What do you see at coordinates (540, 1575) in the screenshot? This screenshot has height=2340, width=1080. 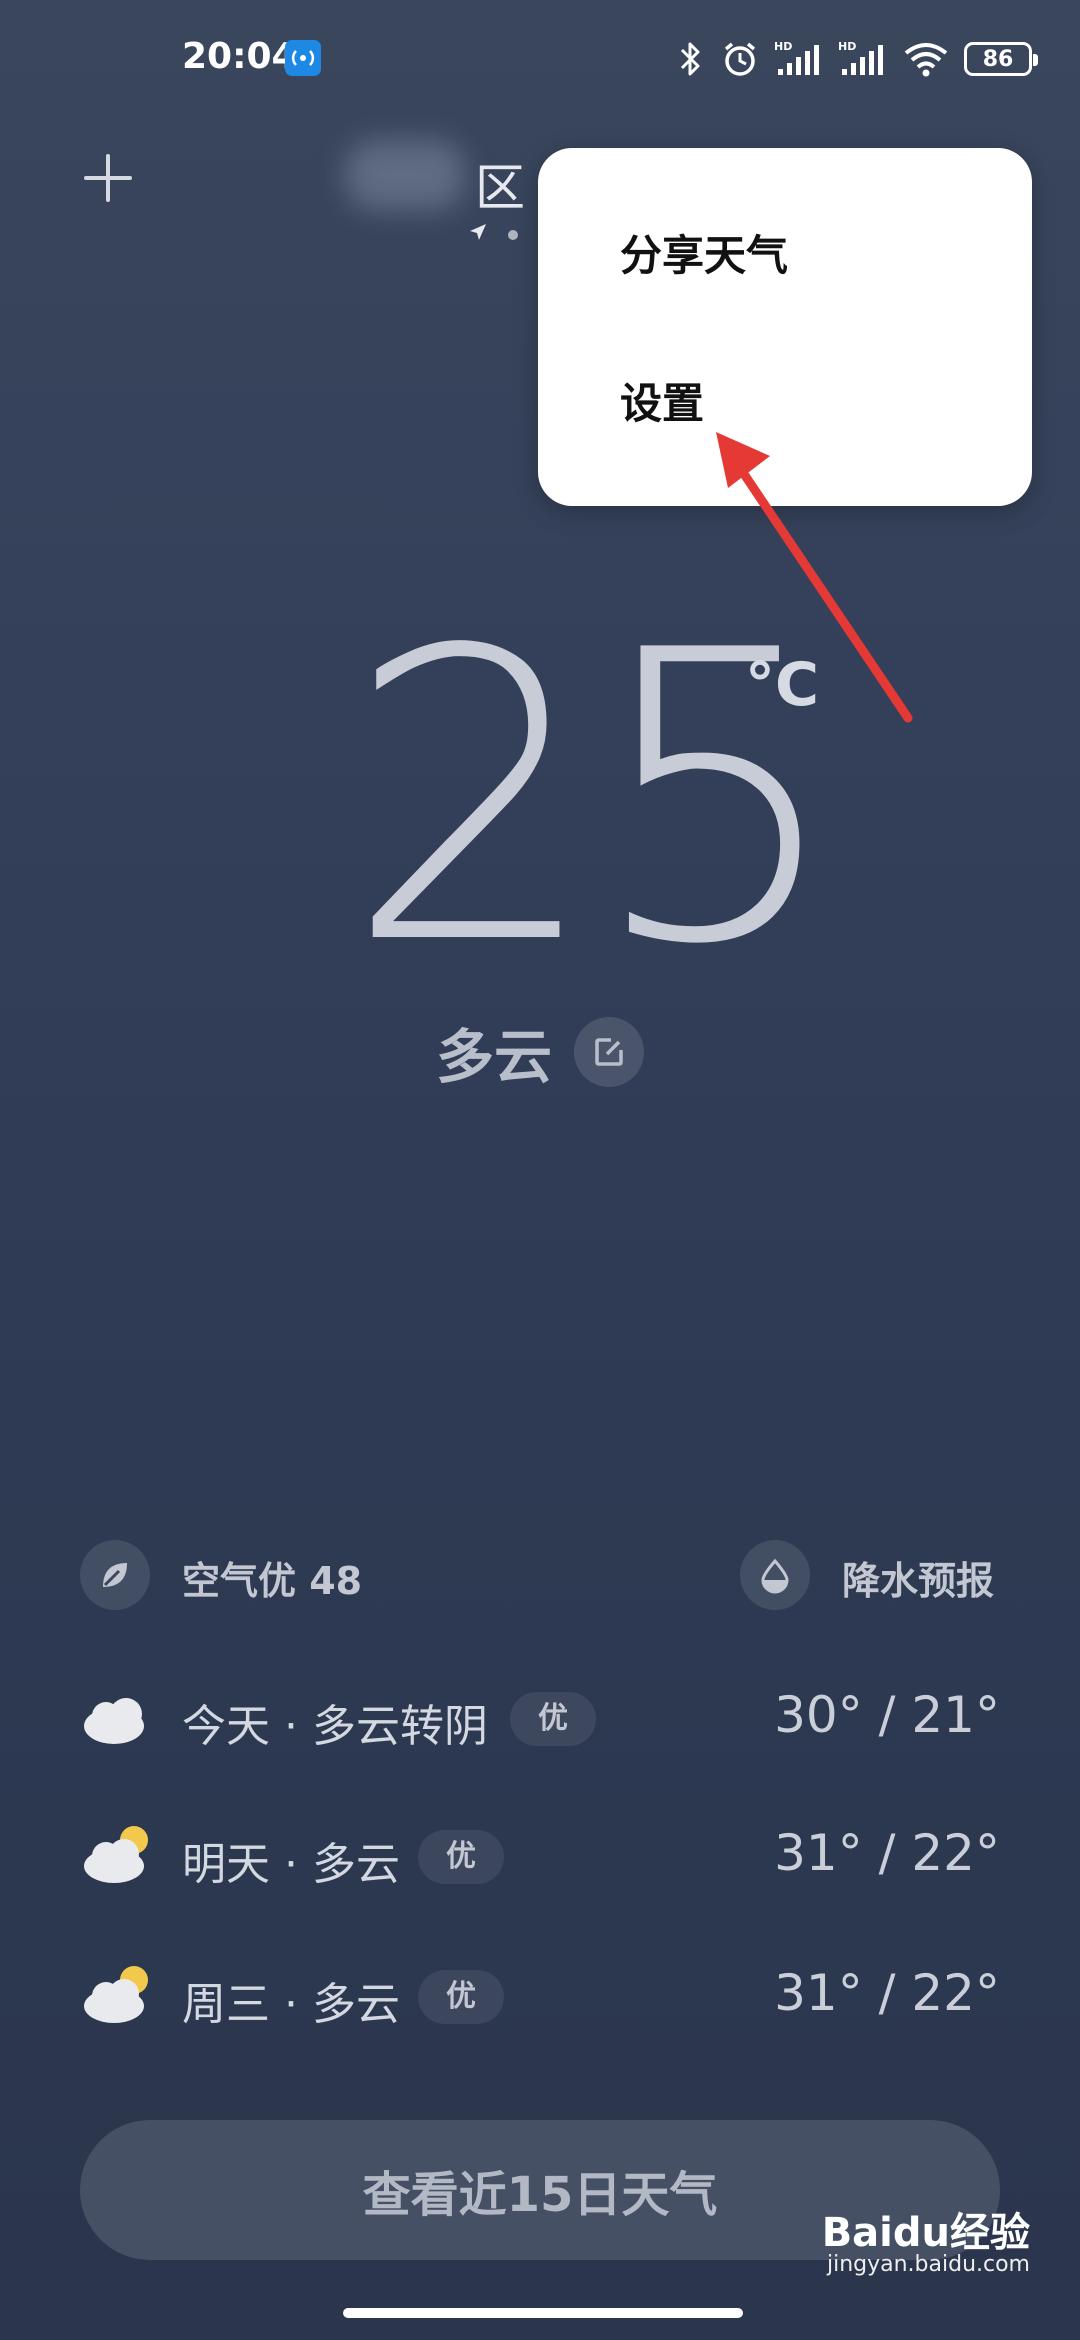 I see `info-row: 空气优 48 降水预报` at bounding box center [540, 1575].